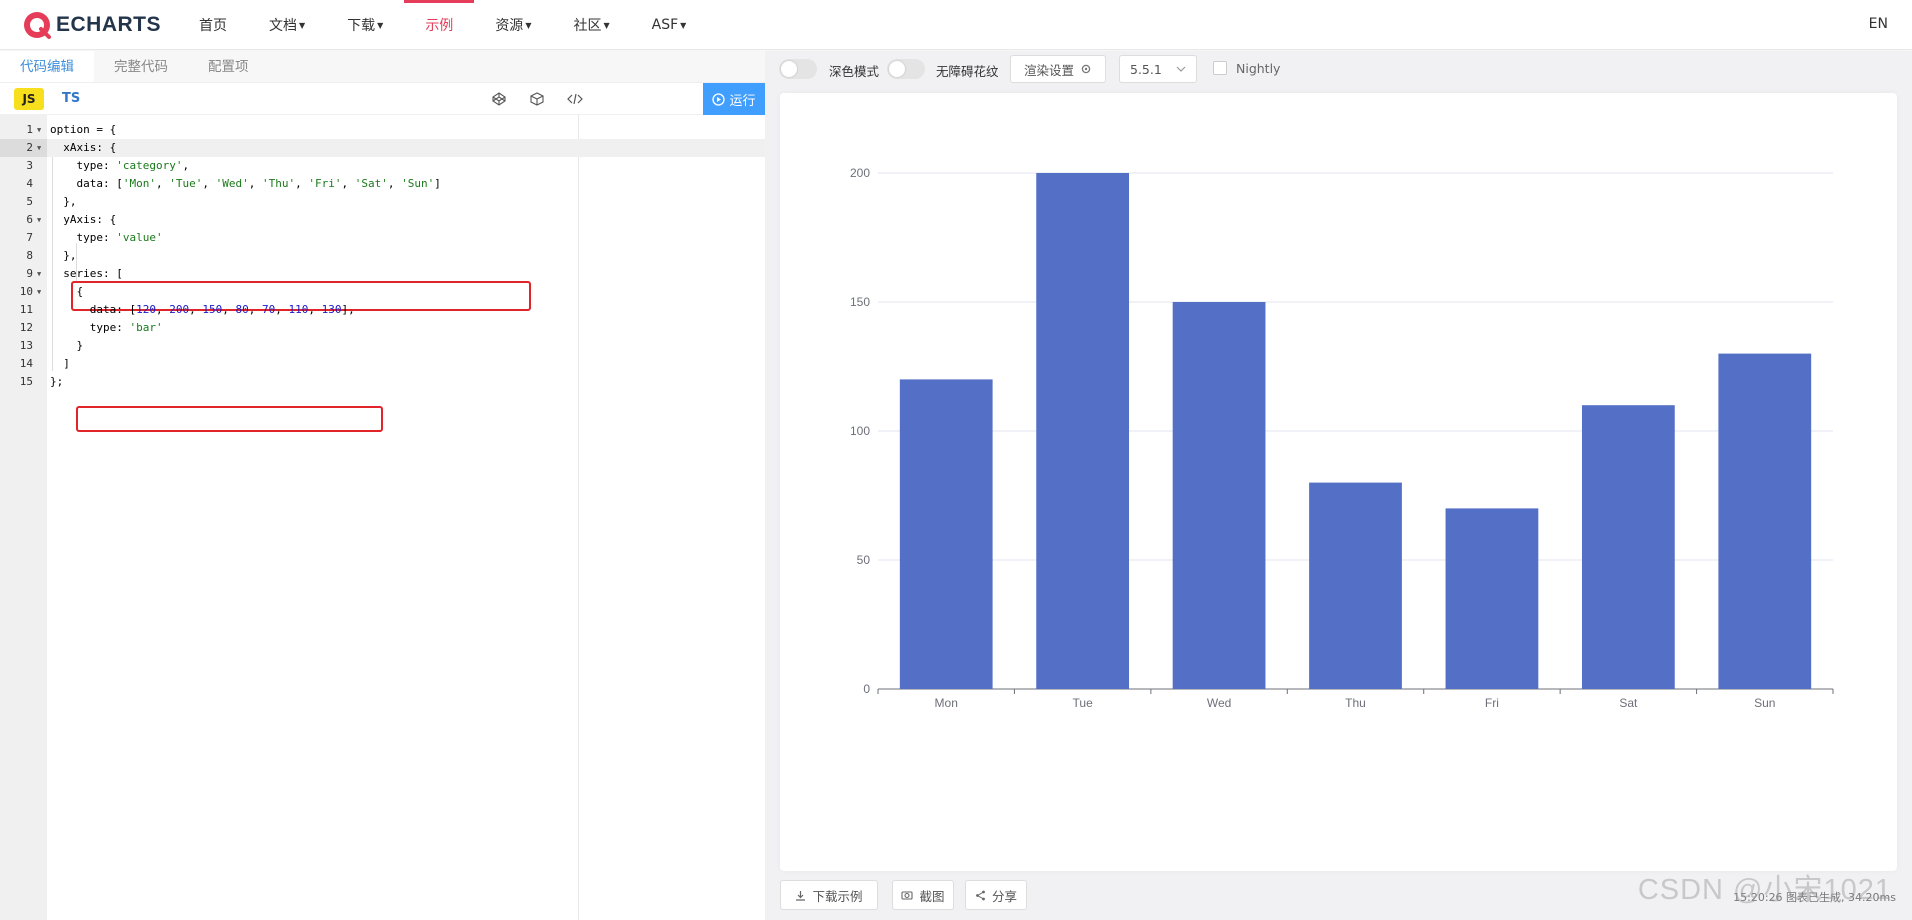 The height and width of the screenshot is (920, 1912). What do you see at coordinates (798, 69) in the screenshot?
I see `dark-mode-toggle` at bounding box center [798, 69].